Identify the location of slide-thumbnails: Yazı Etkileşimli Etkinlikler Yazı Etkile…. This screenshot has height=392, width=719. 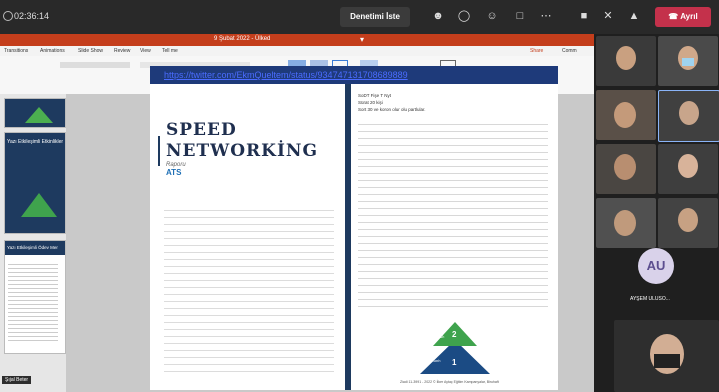
(33, 243).